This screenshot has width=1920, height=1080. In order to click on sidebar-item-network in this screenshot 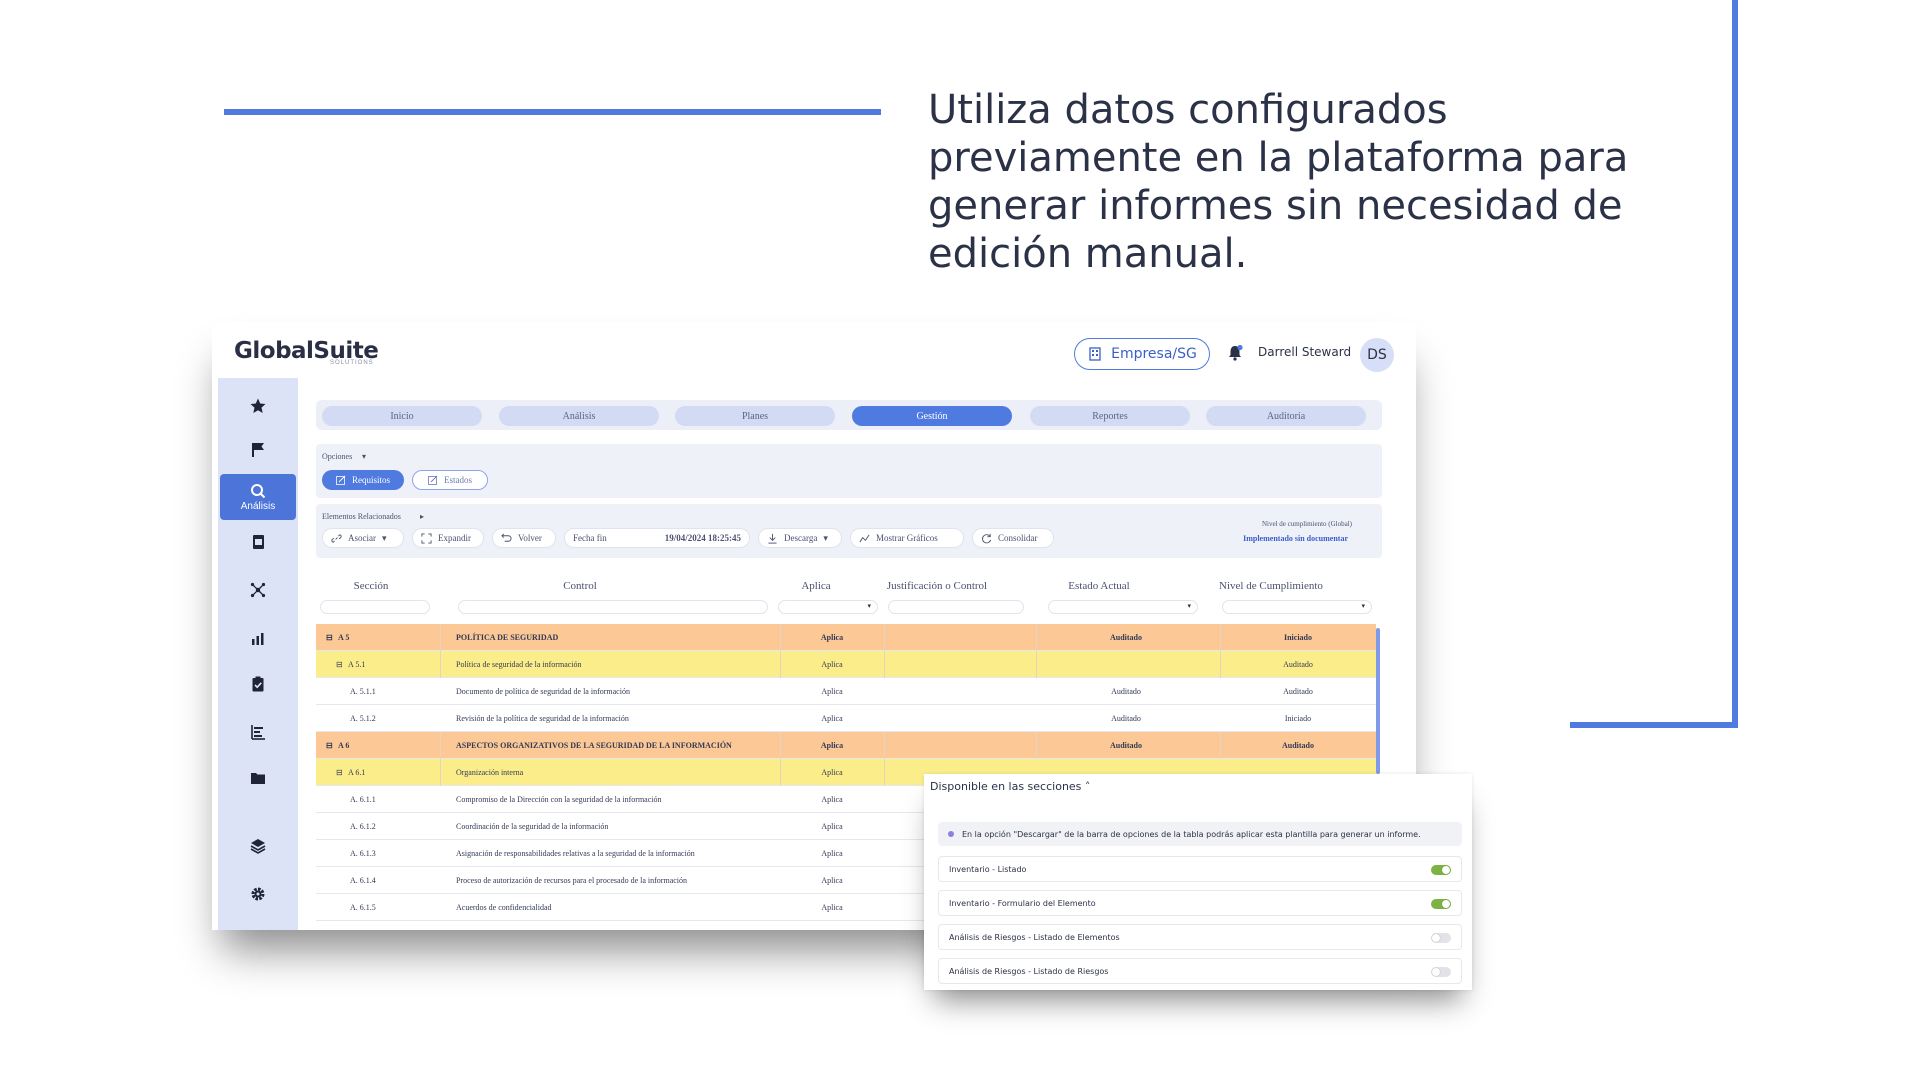, I will do `click(258, 590)`.